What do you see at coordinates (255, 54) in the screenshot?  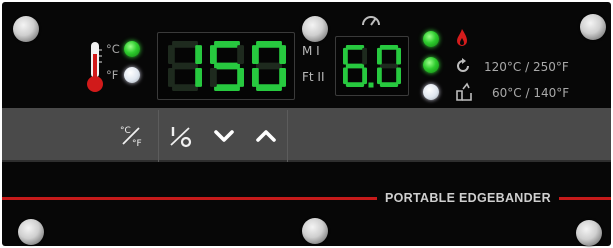 I see `temperature-digit-3-segment-f` at bounding box center [255, 54].